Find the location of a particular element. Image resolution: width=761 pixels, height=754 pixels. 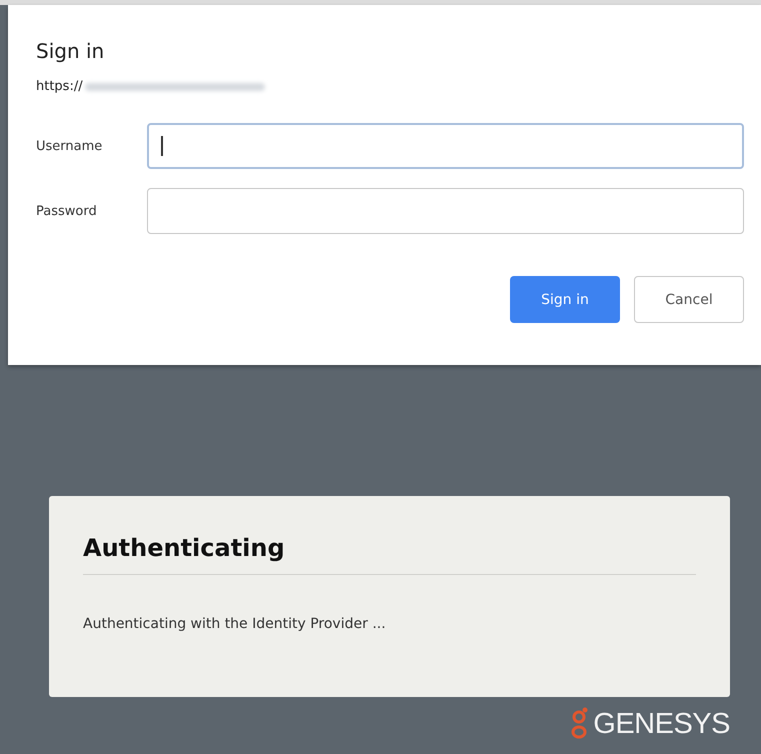

url-text: https:// is located at coordinates (59, 86).